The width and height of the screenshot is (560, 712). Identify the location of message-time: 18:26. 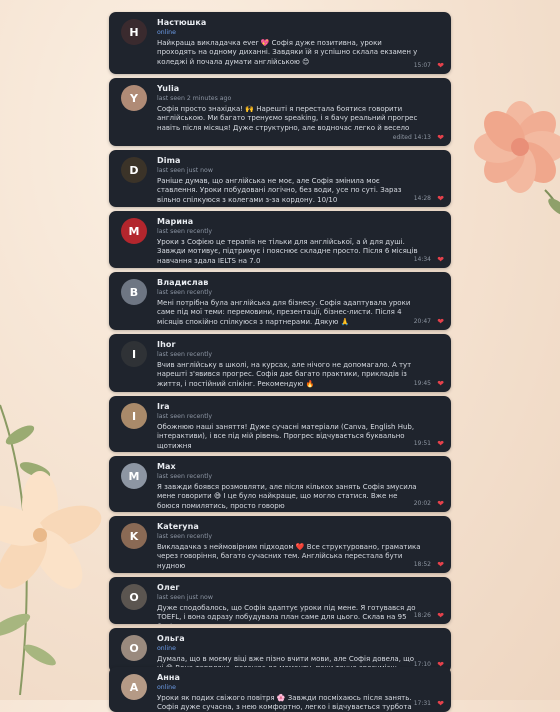
(422, 615).